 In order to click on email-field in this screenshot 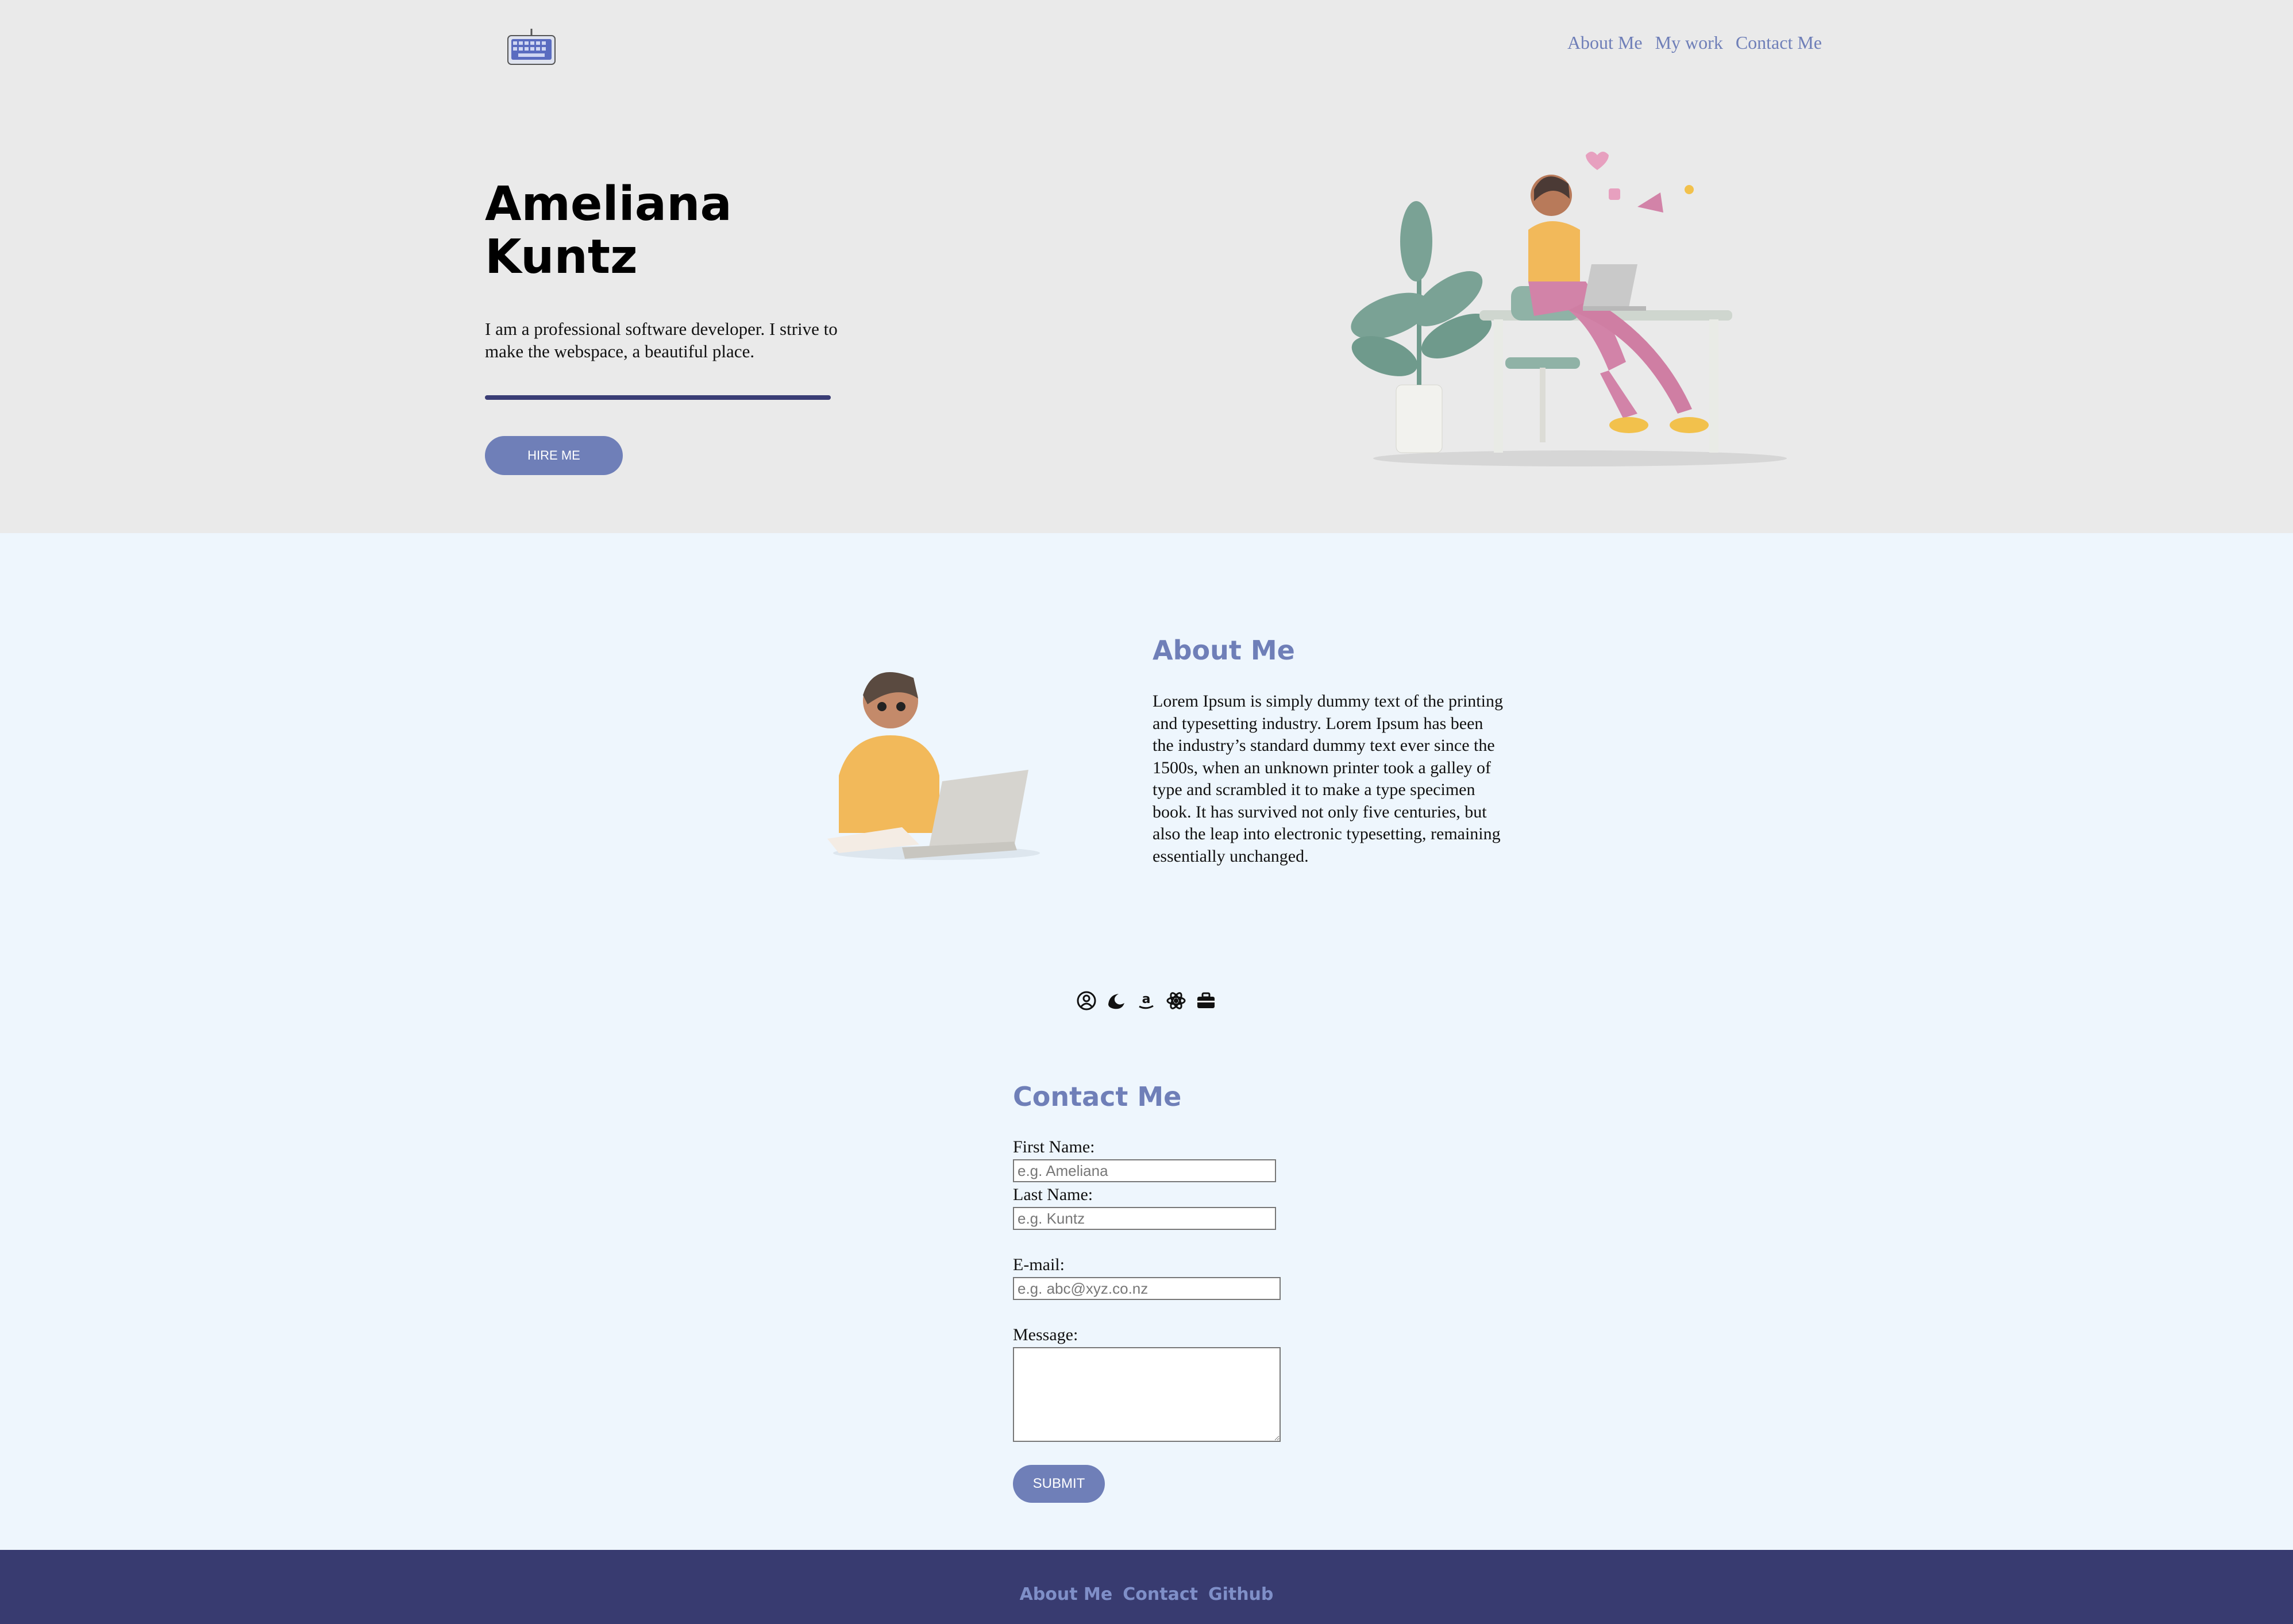, I will do `click(1147, 1289)`.